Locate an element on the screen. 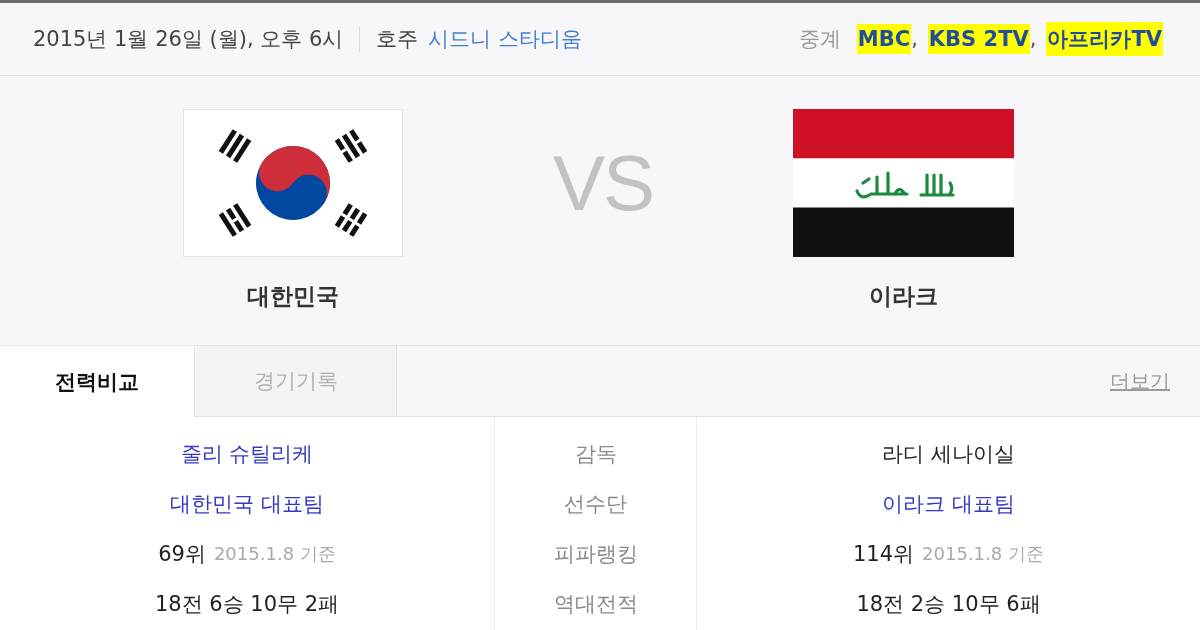  row-label: 감독 is located at coordinates (595, 454).